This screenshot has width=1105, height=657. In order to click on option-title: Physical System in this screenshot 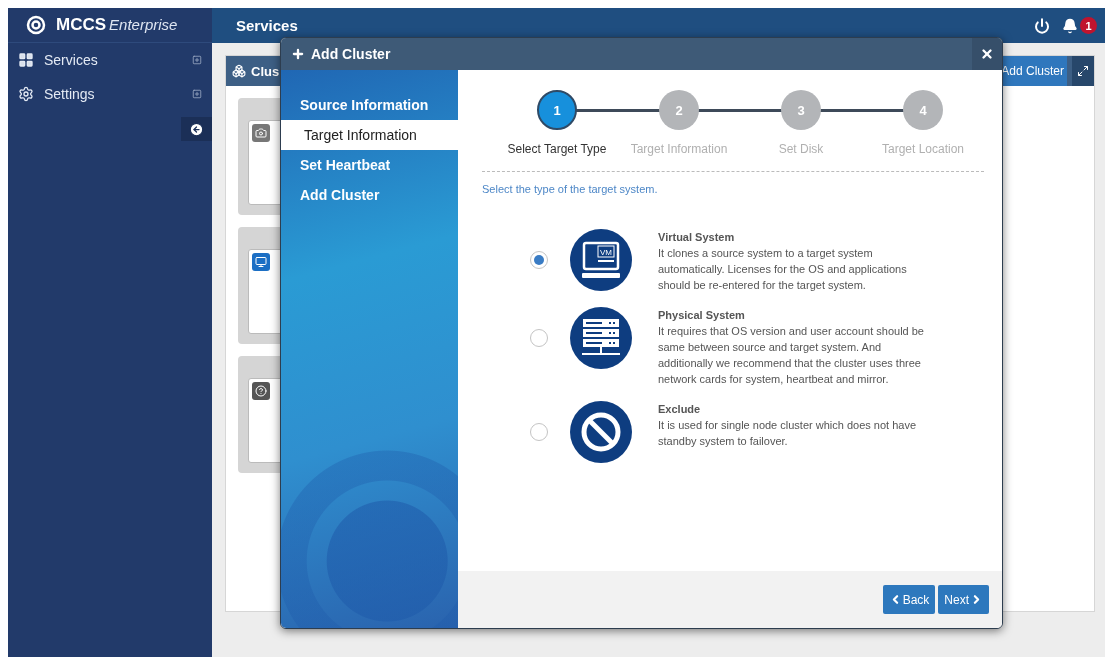, I will do `click(702, 315)`.